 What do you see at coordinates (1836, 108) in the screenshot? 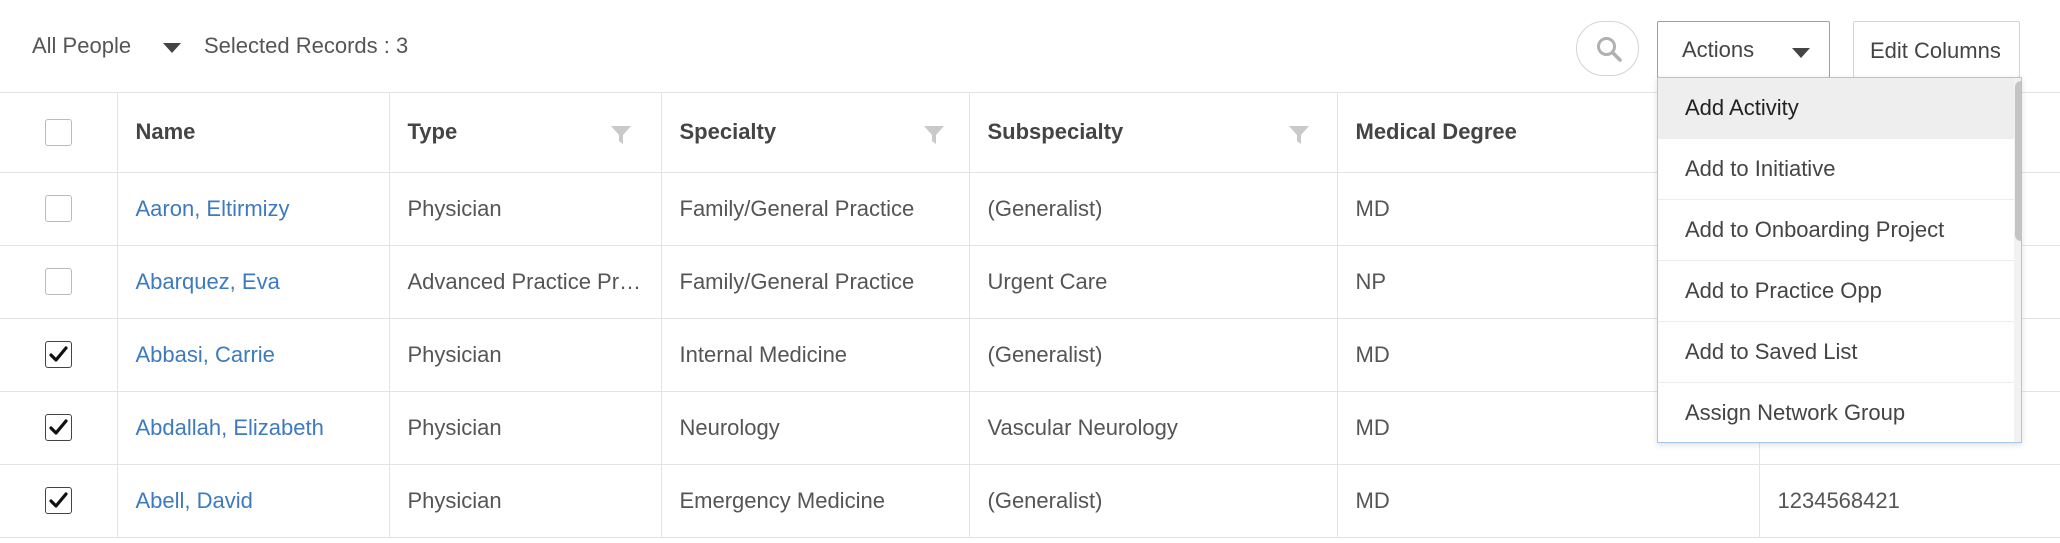
I see `menu-item-add-activity: Add Activity` at bounding box center [1836, 108].